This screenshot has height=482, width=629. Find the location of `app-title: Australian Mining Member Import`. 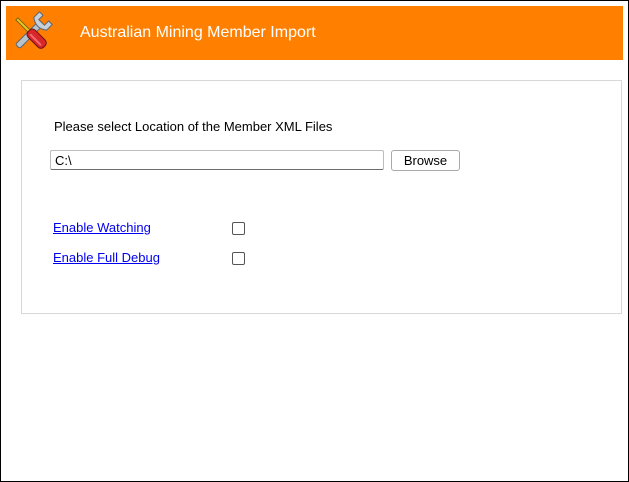

app-title: Australian Mining Member Import is located at coordinates (198, 32).